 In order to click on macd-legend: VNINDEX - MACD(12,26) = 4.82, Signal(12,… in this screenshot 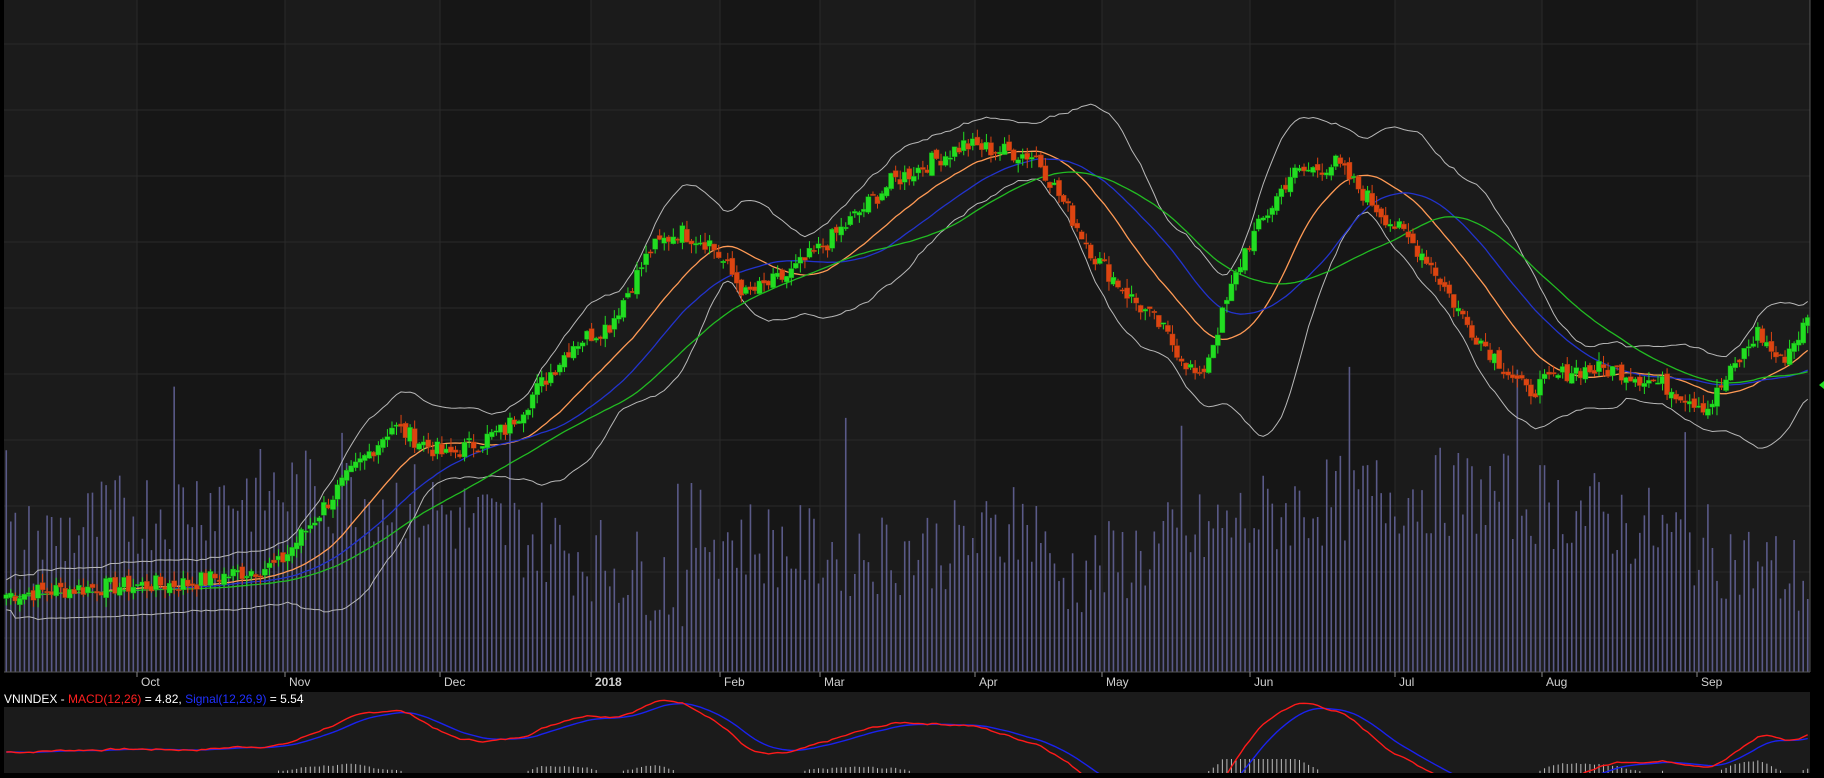, I will do `click(154, 699)`.